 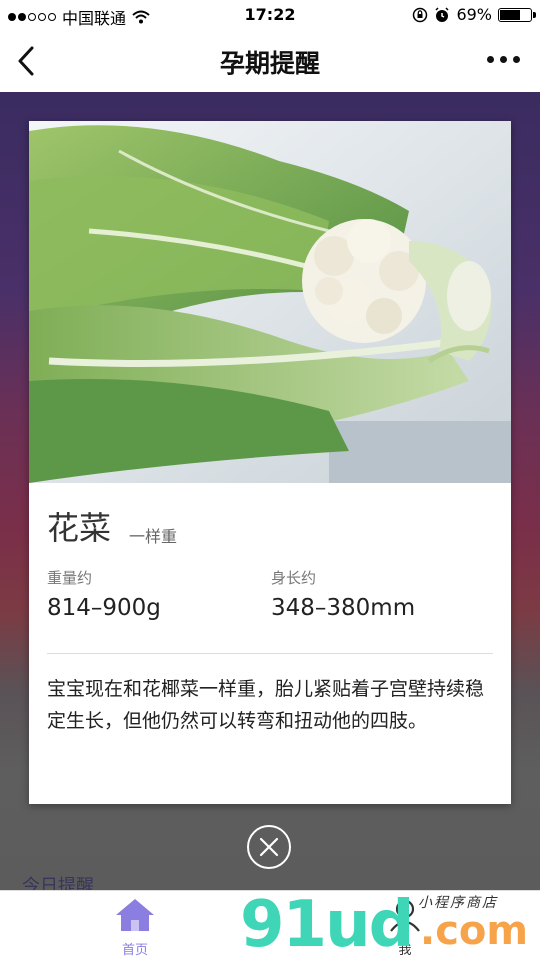 What do you see at coordinates (104, 608) in the screenshot?
I see `weight-value: 814–900g` at bounding box center [104, 608].